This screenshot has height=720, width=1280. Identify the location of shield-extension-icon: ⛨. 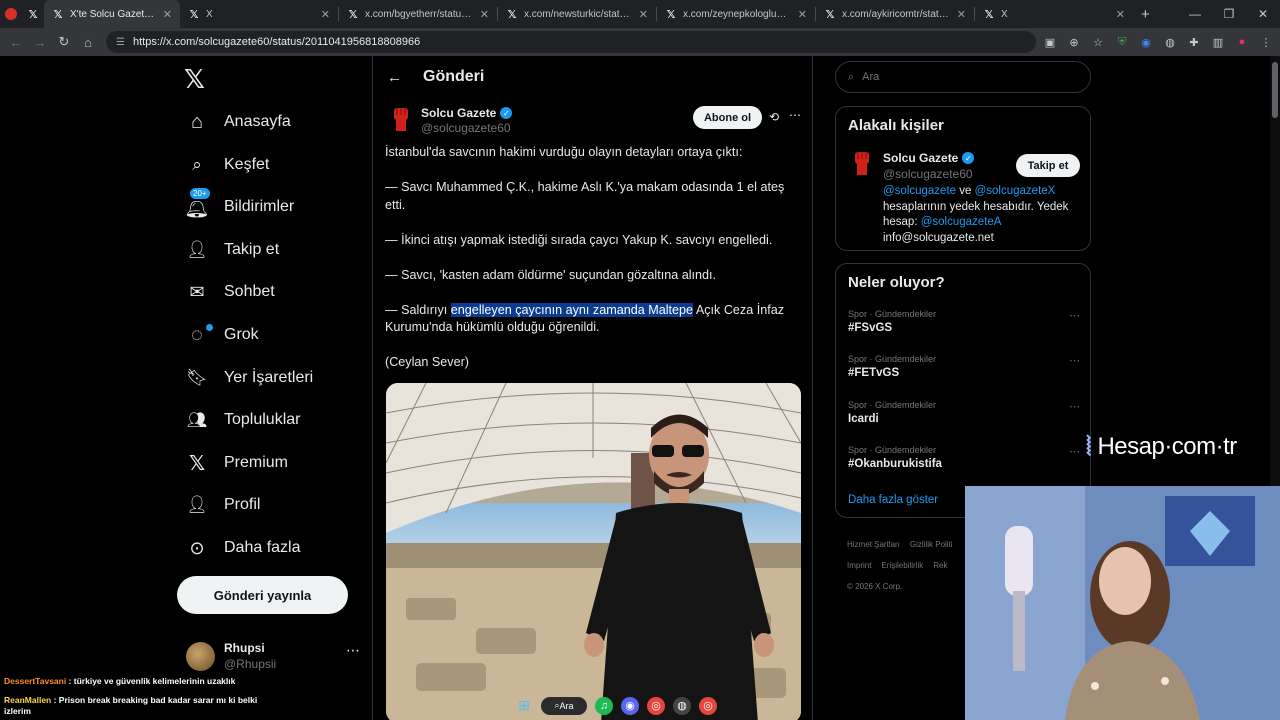
(1122, 42).